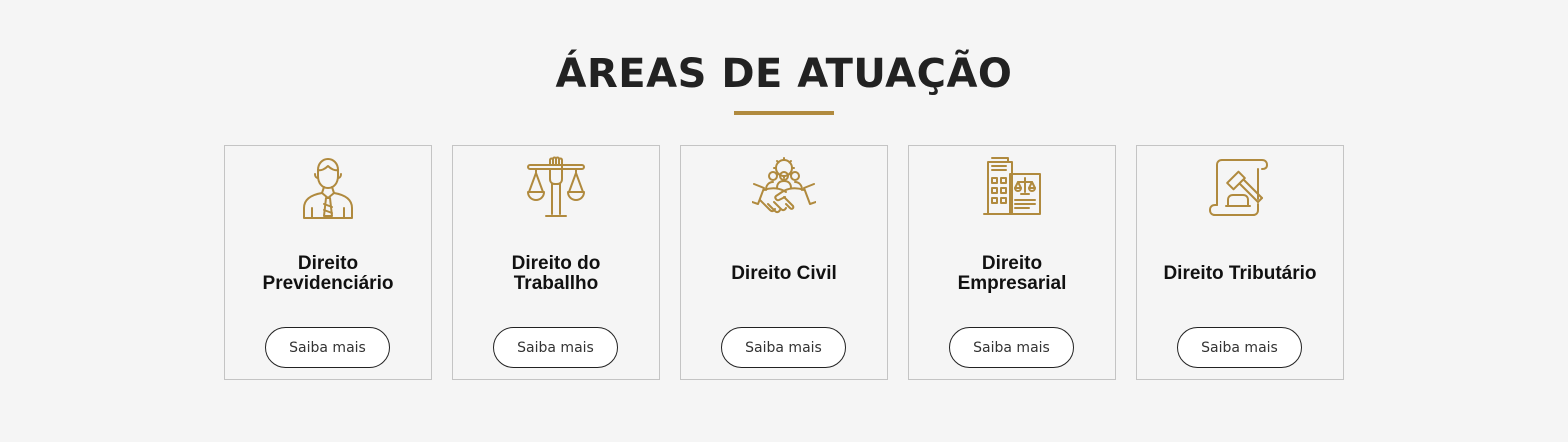  What do you see at coordinates (1240, 273) in the screenshot?
I see `card-title: Direito Tributário` at bounding box center [1240, 273].